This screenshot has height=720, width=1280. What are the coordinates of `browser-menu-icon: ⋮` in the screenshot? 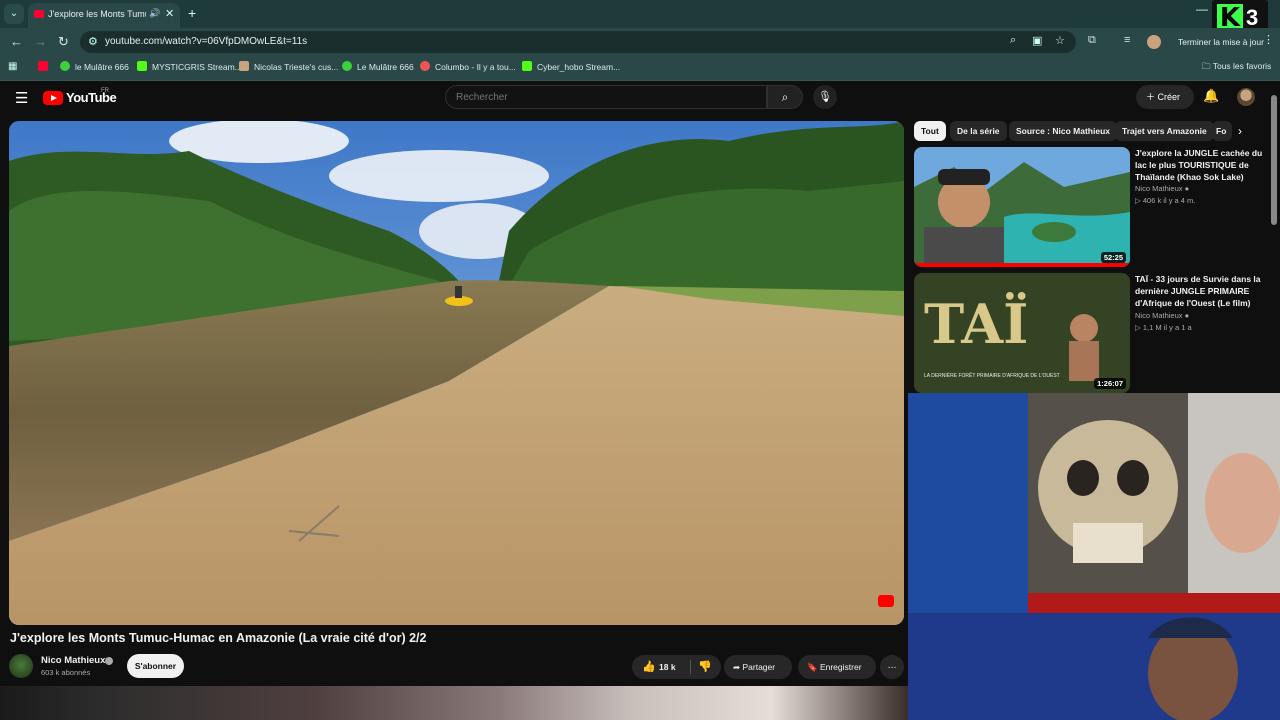 It's located at (1268, 39).